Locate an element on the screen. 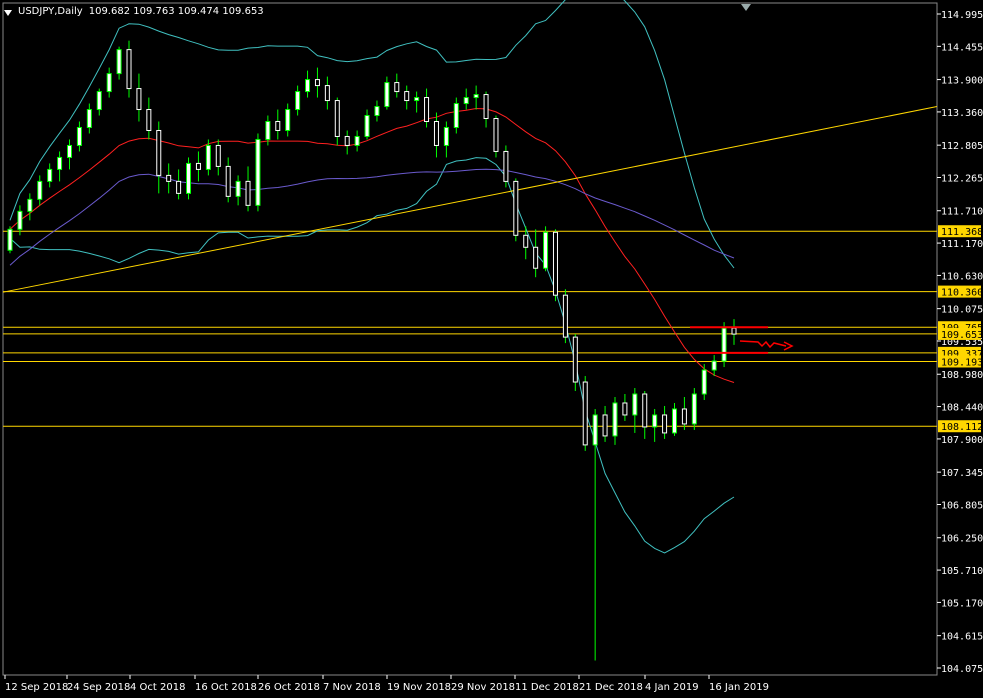 Image resolution: width=983 pixels, height=698 pixels. level-label-109-193: 109.193 is located at coordinates (962, 362).